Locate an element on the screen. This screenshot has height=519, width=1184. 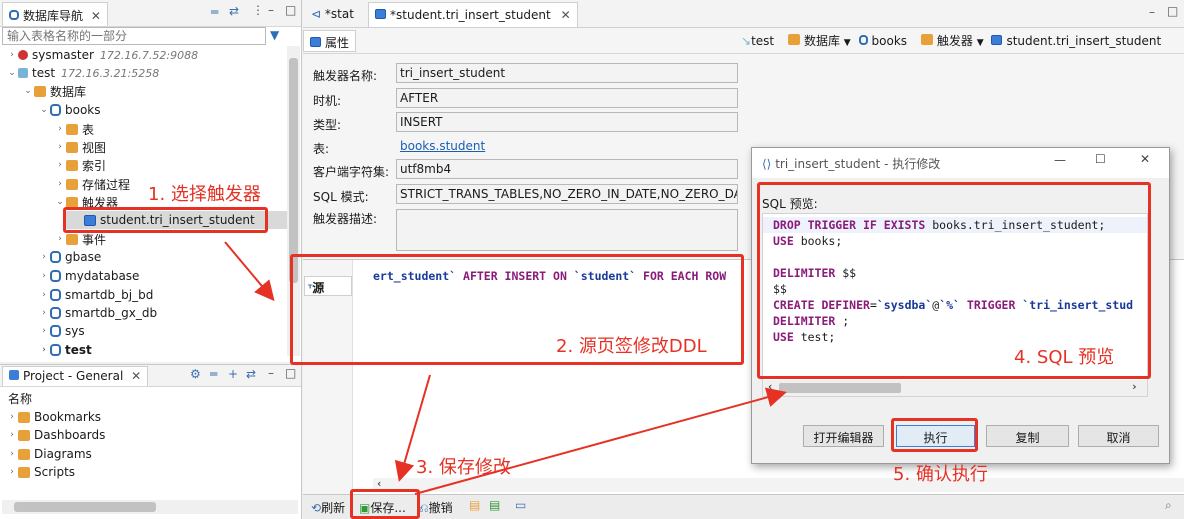
table-filter-input is located at coordinates (134, 36).